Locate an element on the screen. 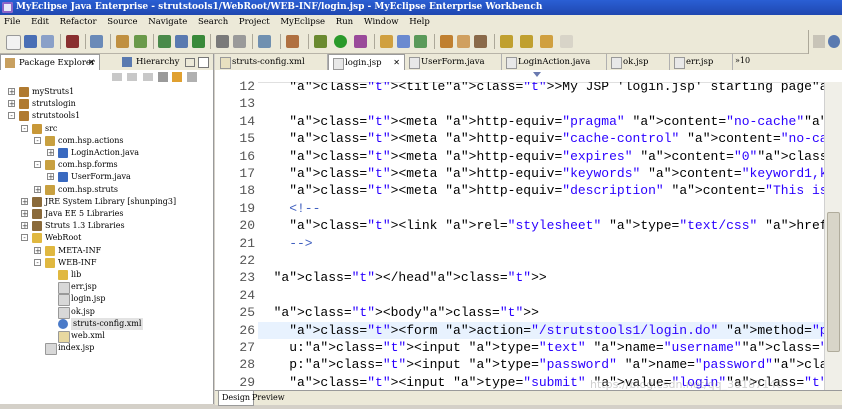  tab-hierarchy: Hierarchy is located at coordinates (148, 62).